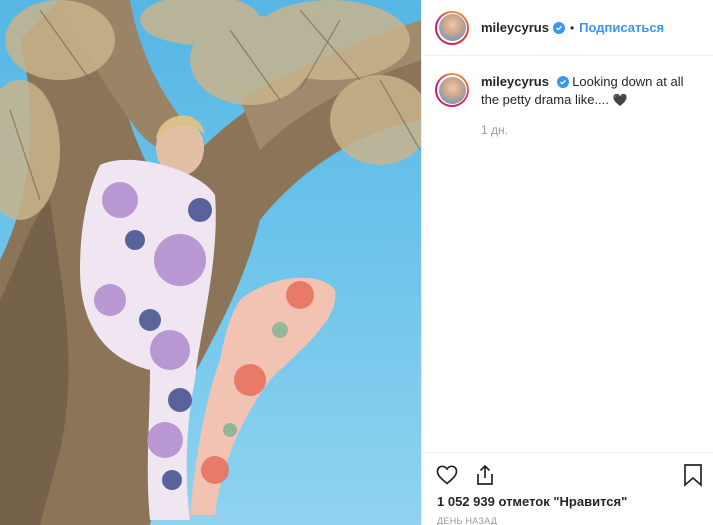  What do you see at coordinates (532, 501) in the screenshot?
I see `likes-count: 1 052 939 отметок "Нравится"` at bounding box center [532, 501].